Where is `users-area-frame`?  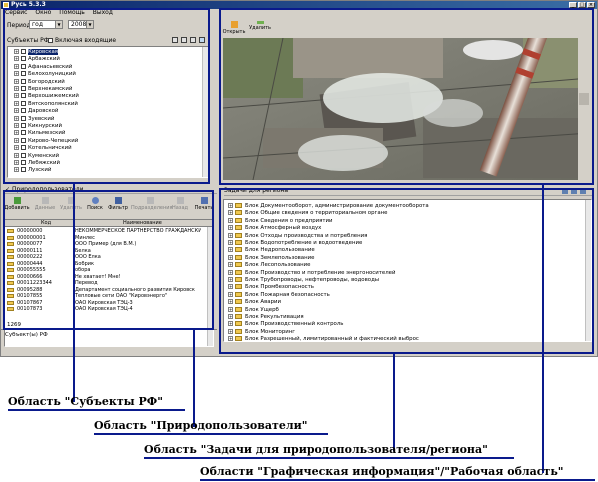 users-area-frame is located at coordinates (108, 260).